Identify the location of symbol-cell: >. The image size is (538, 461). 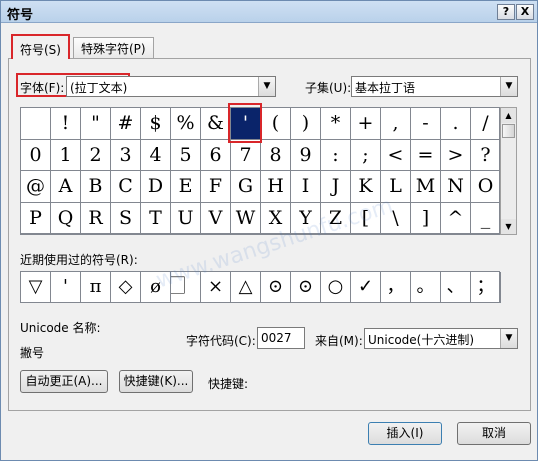
(456, 155).